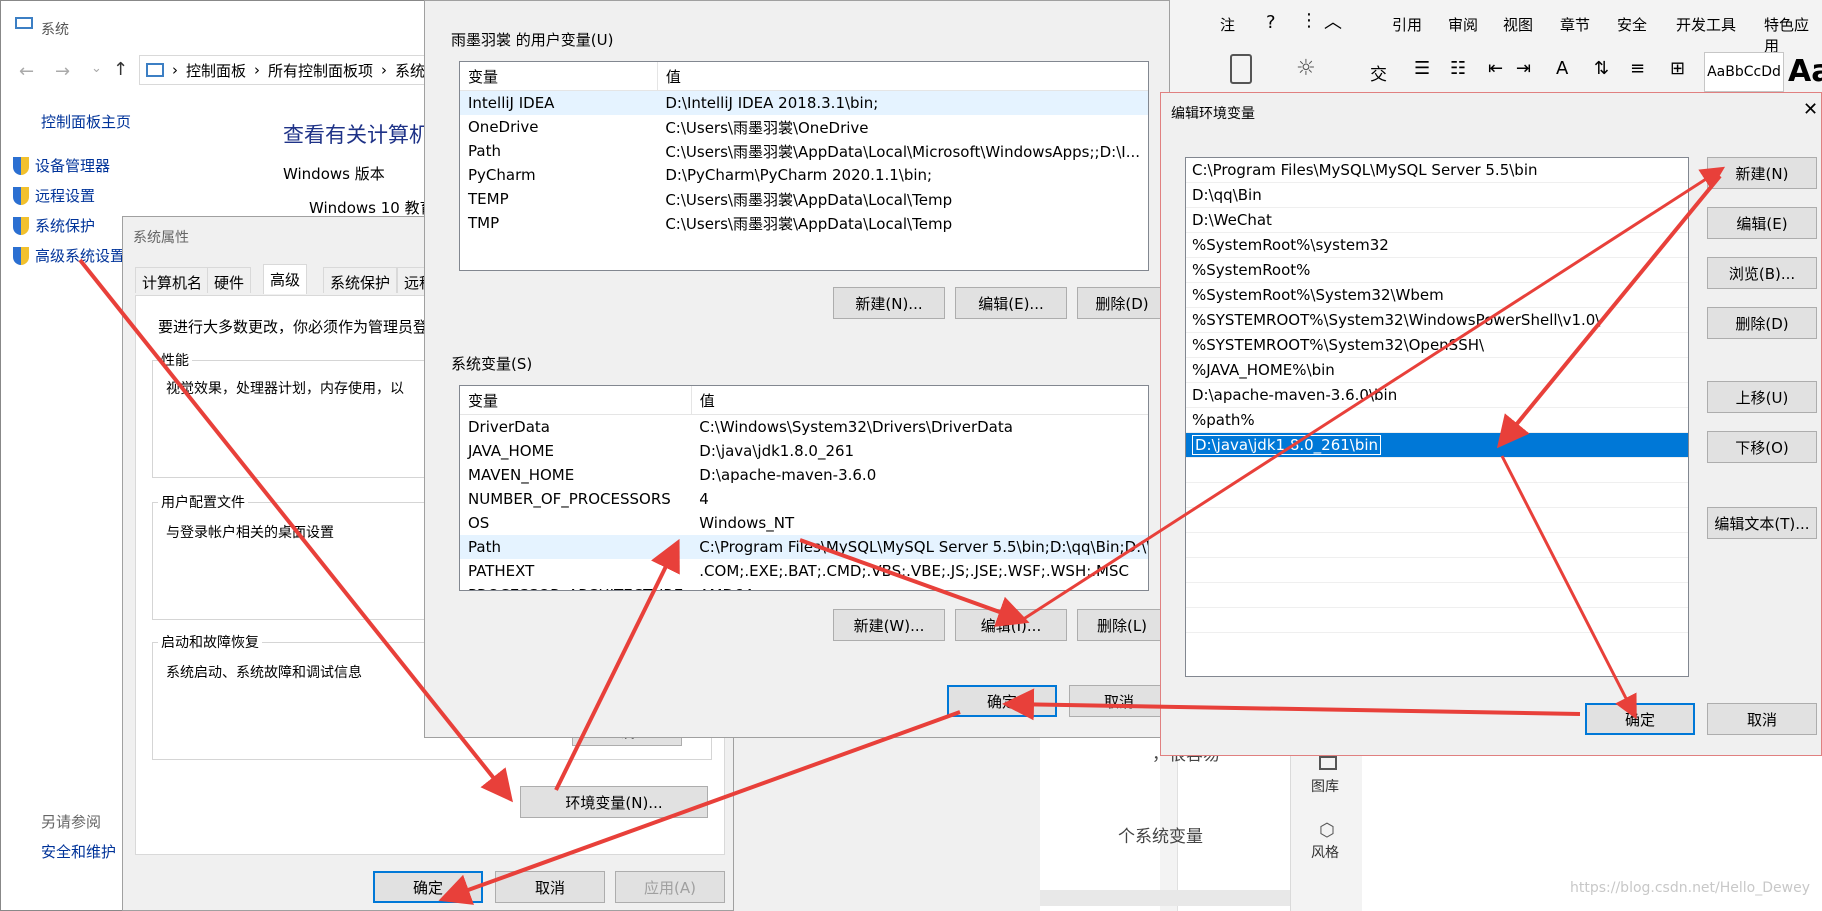 This screenshot has height=911, width=1822. What do you see at coordinates (360, 280) in the screenshot?
I see `tab-system-protection: 系统保护` at bounding box center [360, 280].